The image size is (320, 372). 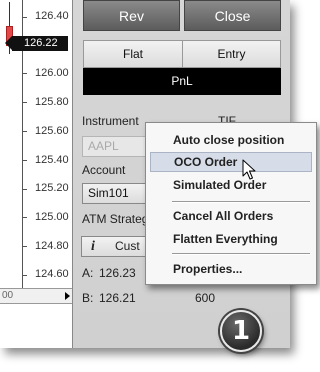 What do you see at coordinates (249, 169) in the screenshot?
I see `mouse-pointer-icon` at bounding box center [249, 169].